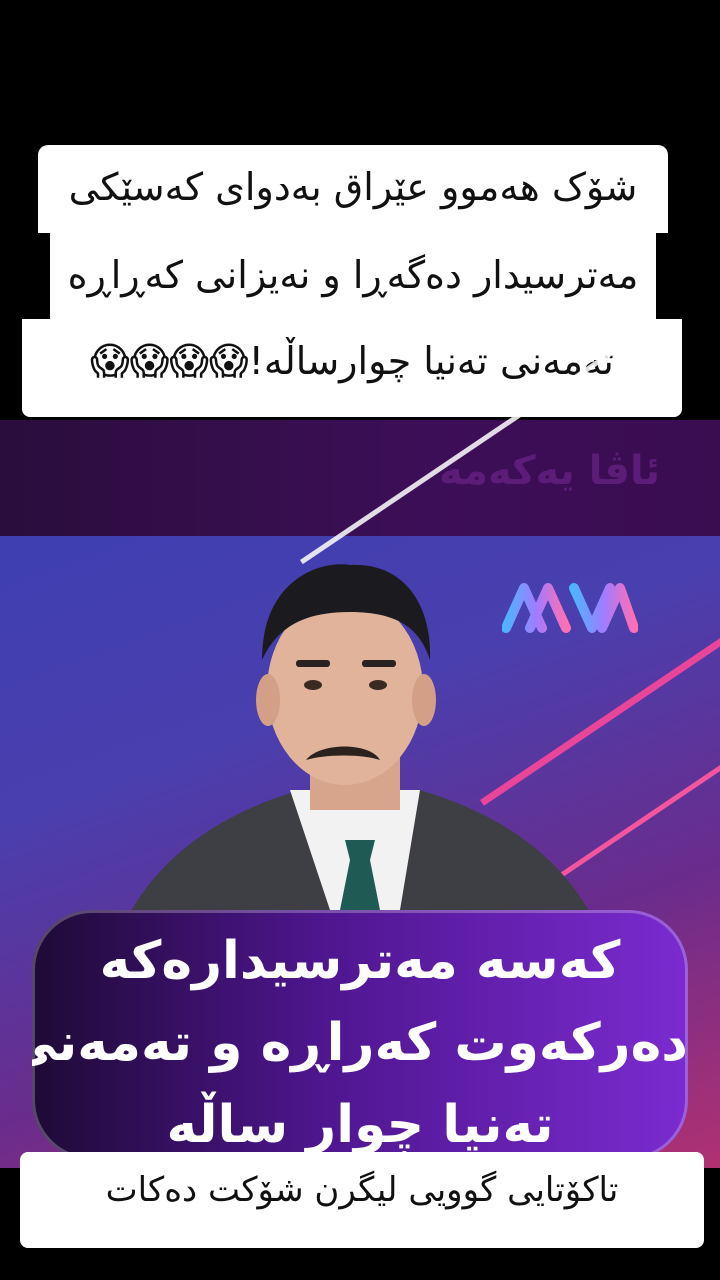 The height and width of the screenshot is (1280, 720). Describe the element at coordinates (360, 1043) in the screenshot. I see `lower-third-line-2: دەرکەوت کەراڕە و تەمەنی` at that location.